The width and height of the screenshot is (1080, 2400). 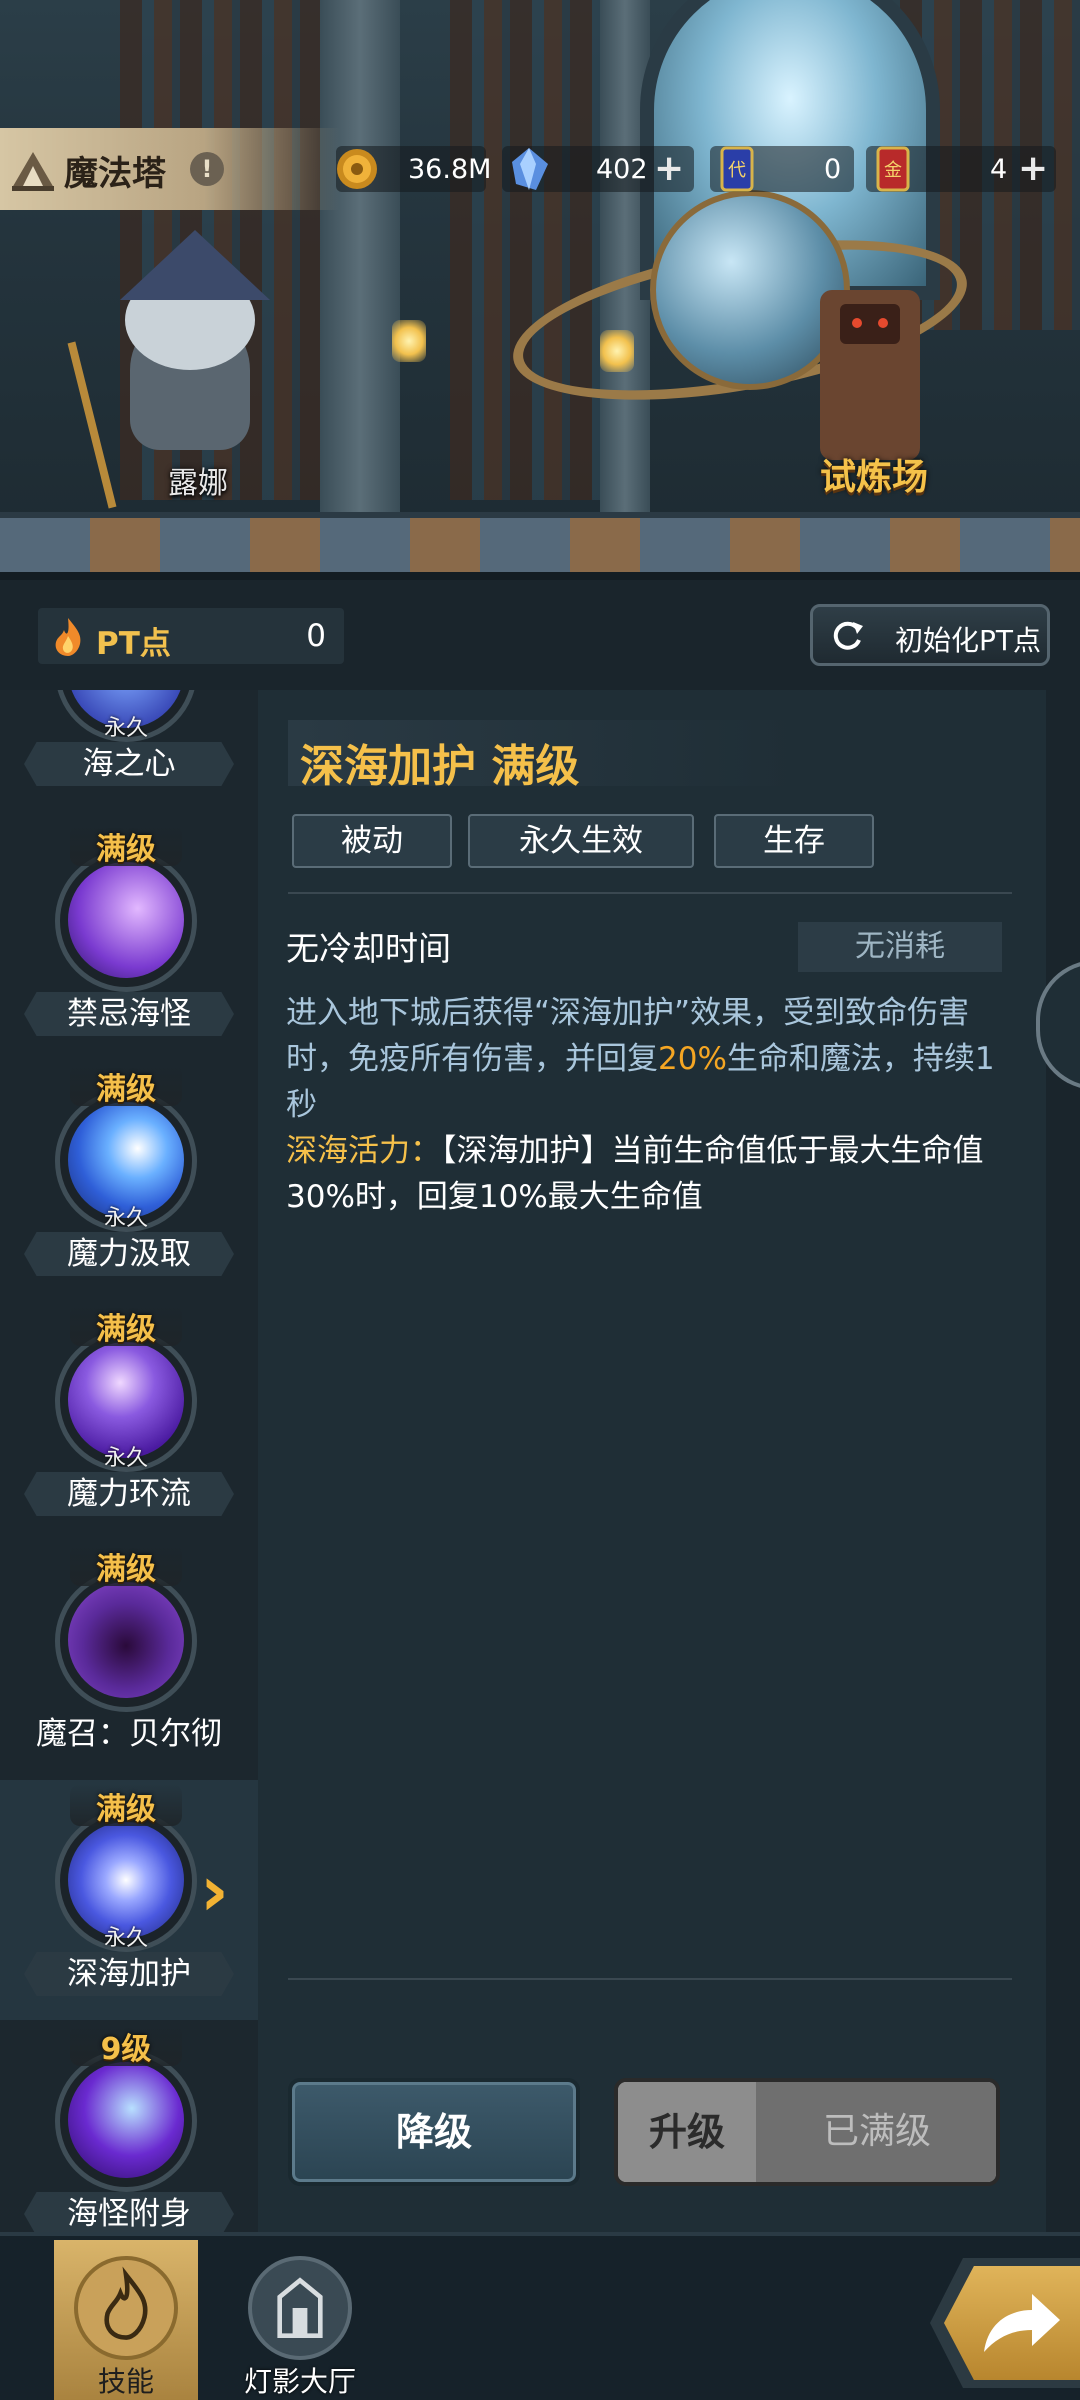 I want to click on cooldown-text: 无冷却时间, so click(x=368, y=948).